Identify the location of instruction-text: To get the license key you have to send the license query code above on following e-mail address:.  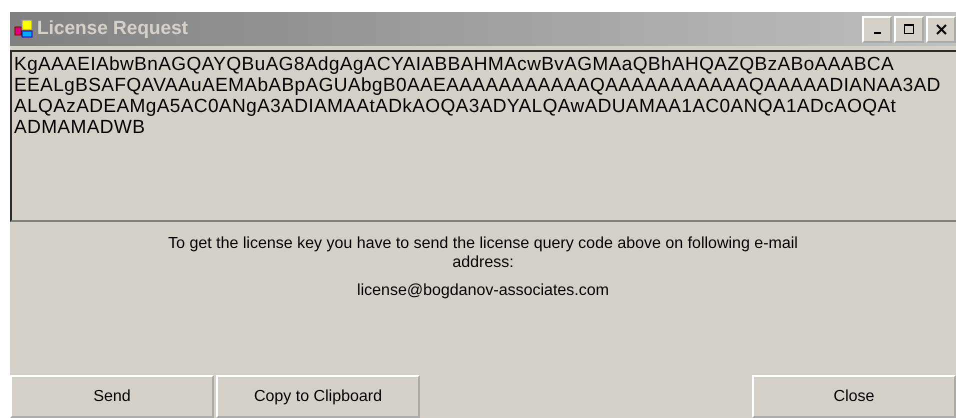
(483, 253).